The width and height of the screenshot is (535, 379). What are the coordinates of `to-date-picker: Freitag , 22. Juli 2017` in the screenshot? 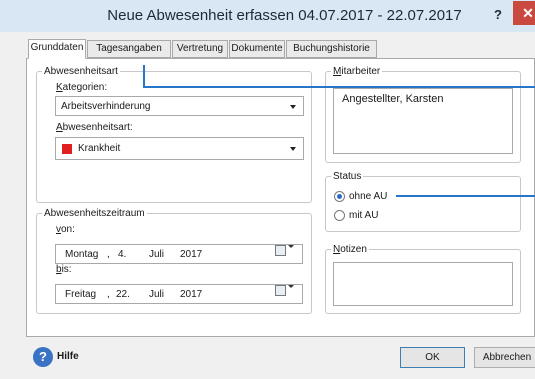 It's located at (179, 294).